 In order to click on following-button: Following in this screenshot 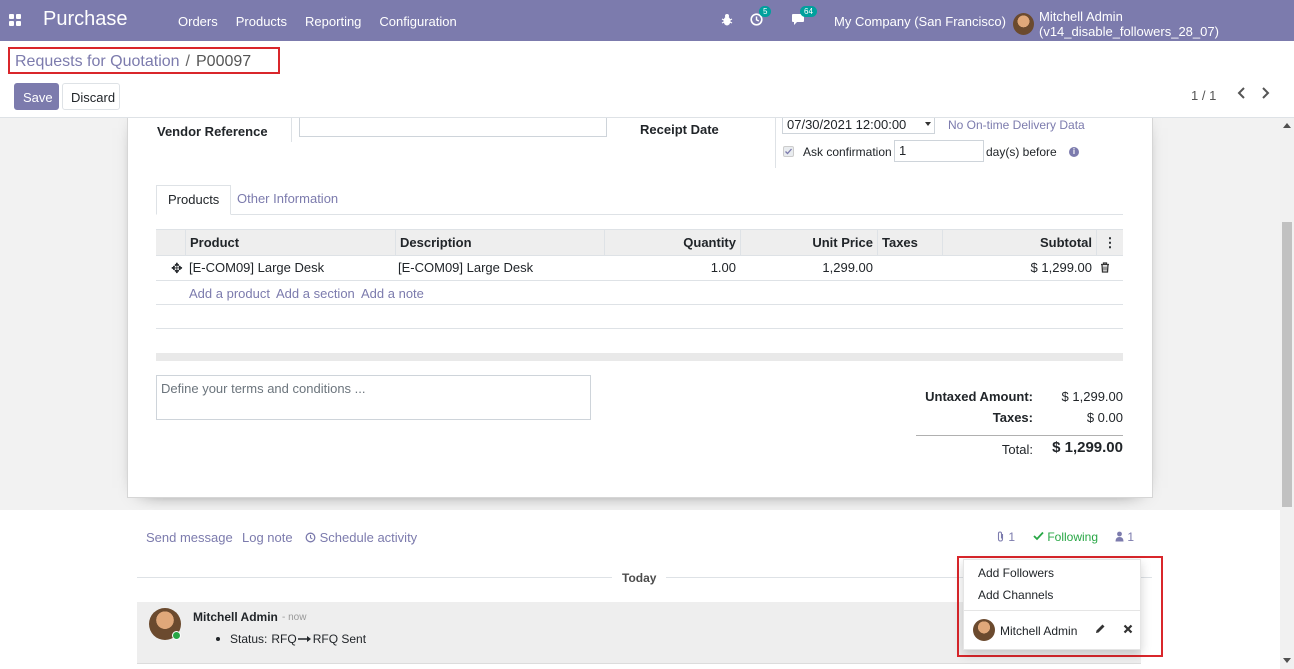, I will do `click(1065, 537)`.